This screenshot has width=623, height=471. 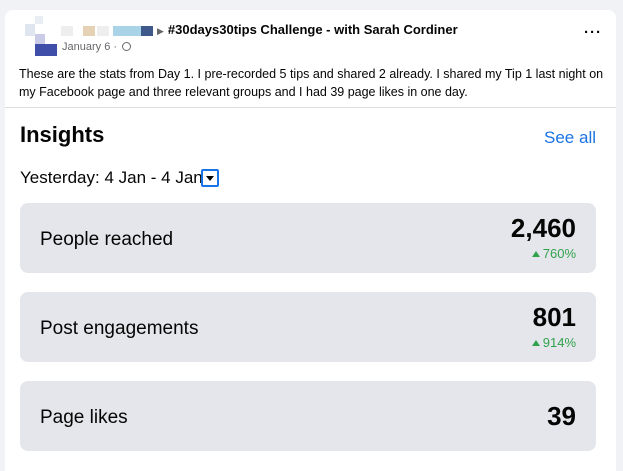 I want to click on date-dropdown-icon, so click(x=209, y=178).